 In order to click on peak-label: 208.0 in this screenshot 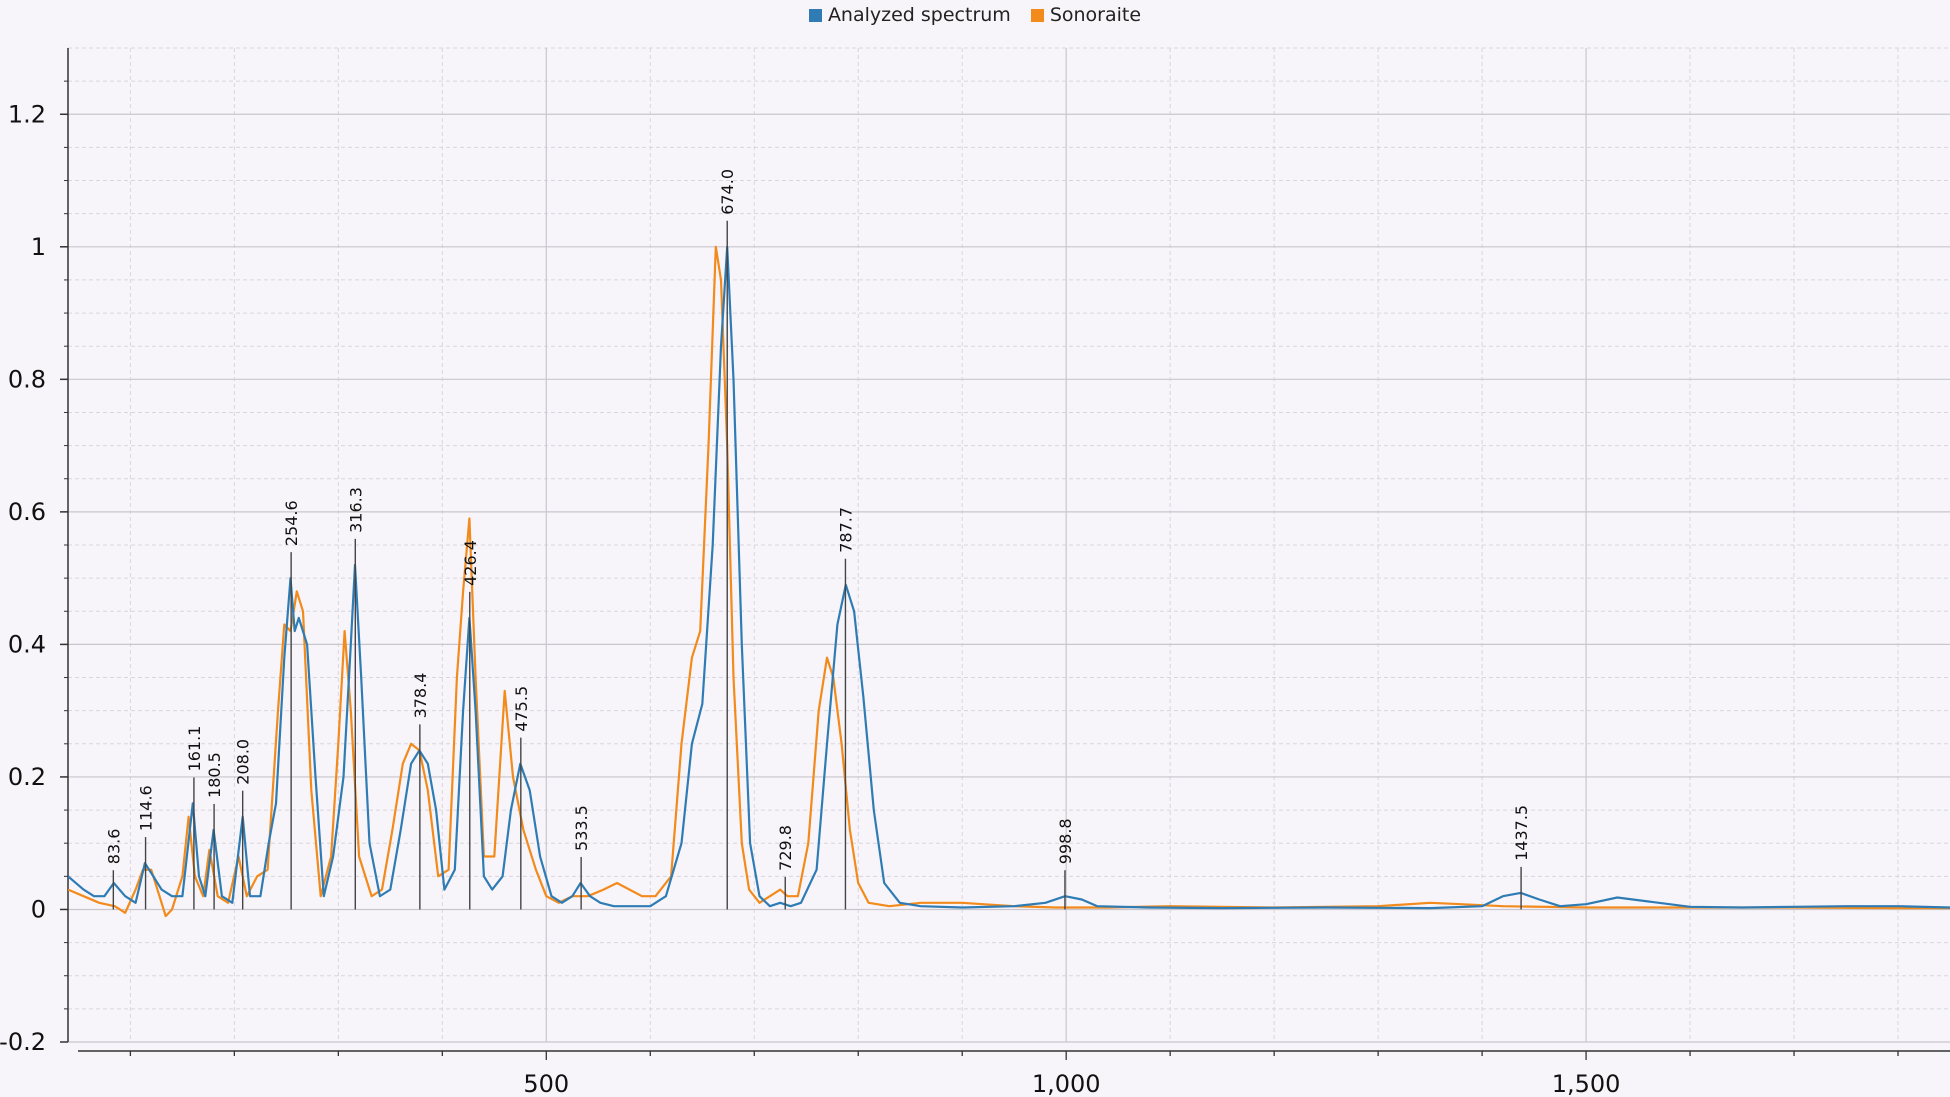, I will do `click(243, 762)`.